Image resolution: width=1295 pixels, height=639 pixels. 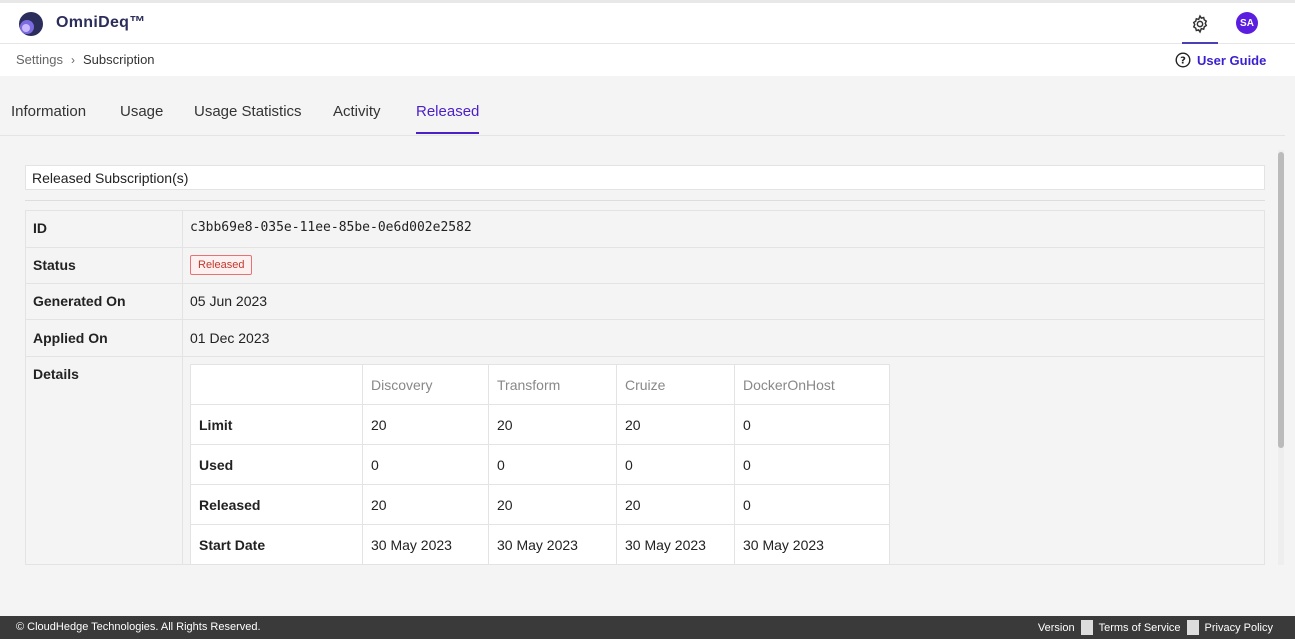 I want to click on id-label: ID, so click(x=40, y=228).